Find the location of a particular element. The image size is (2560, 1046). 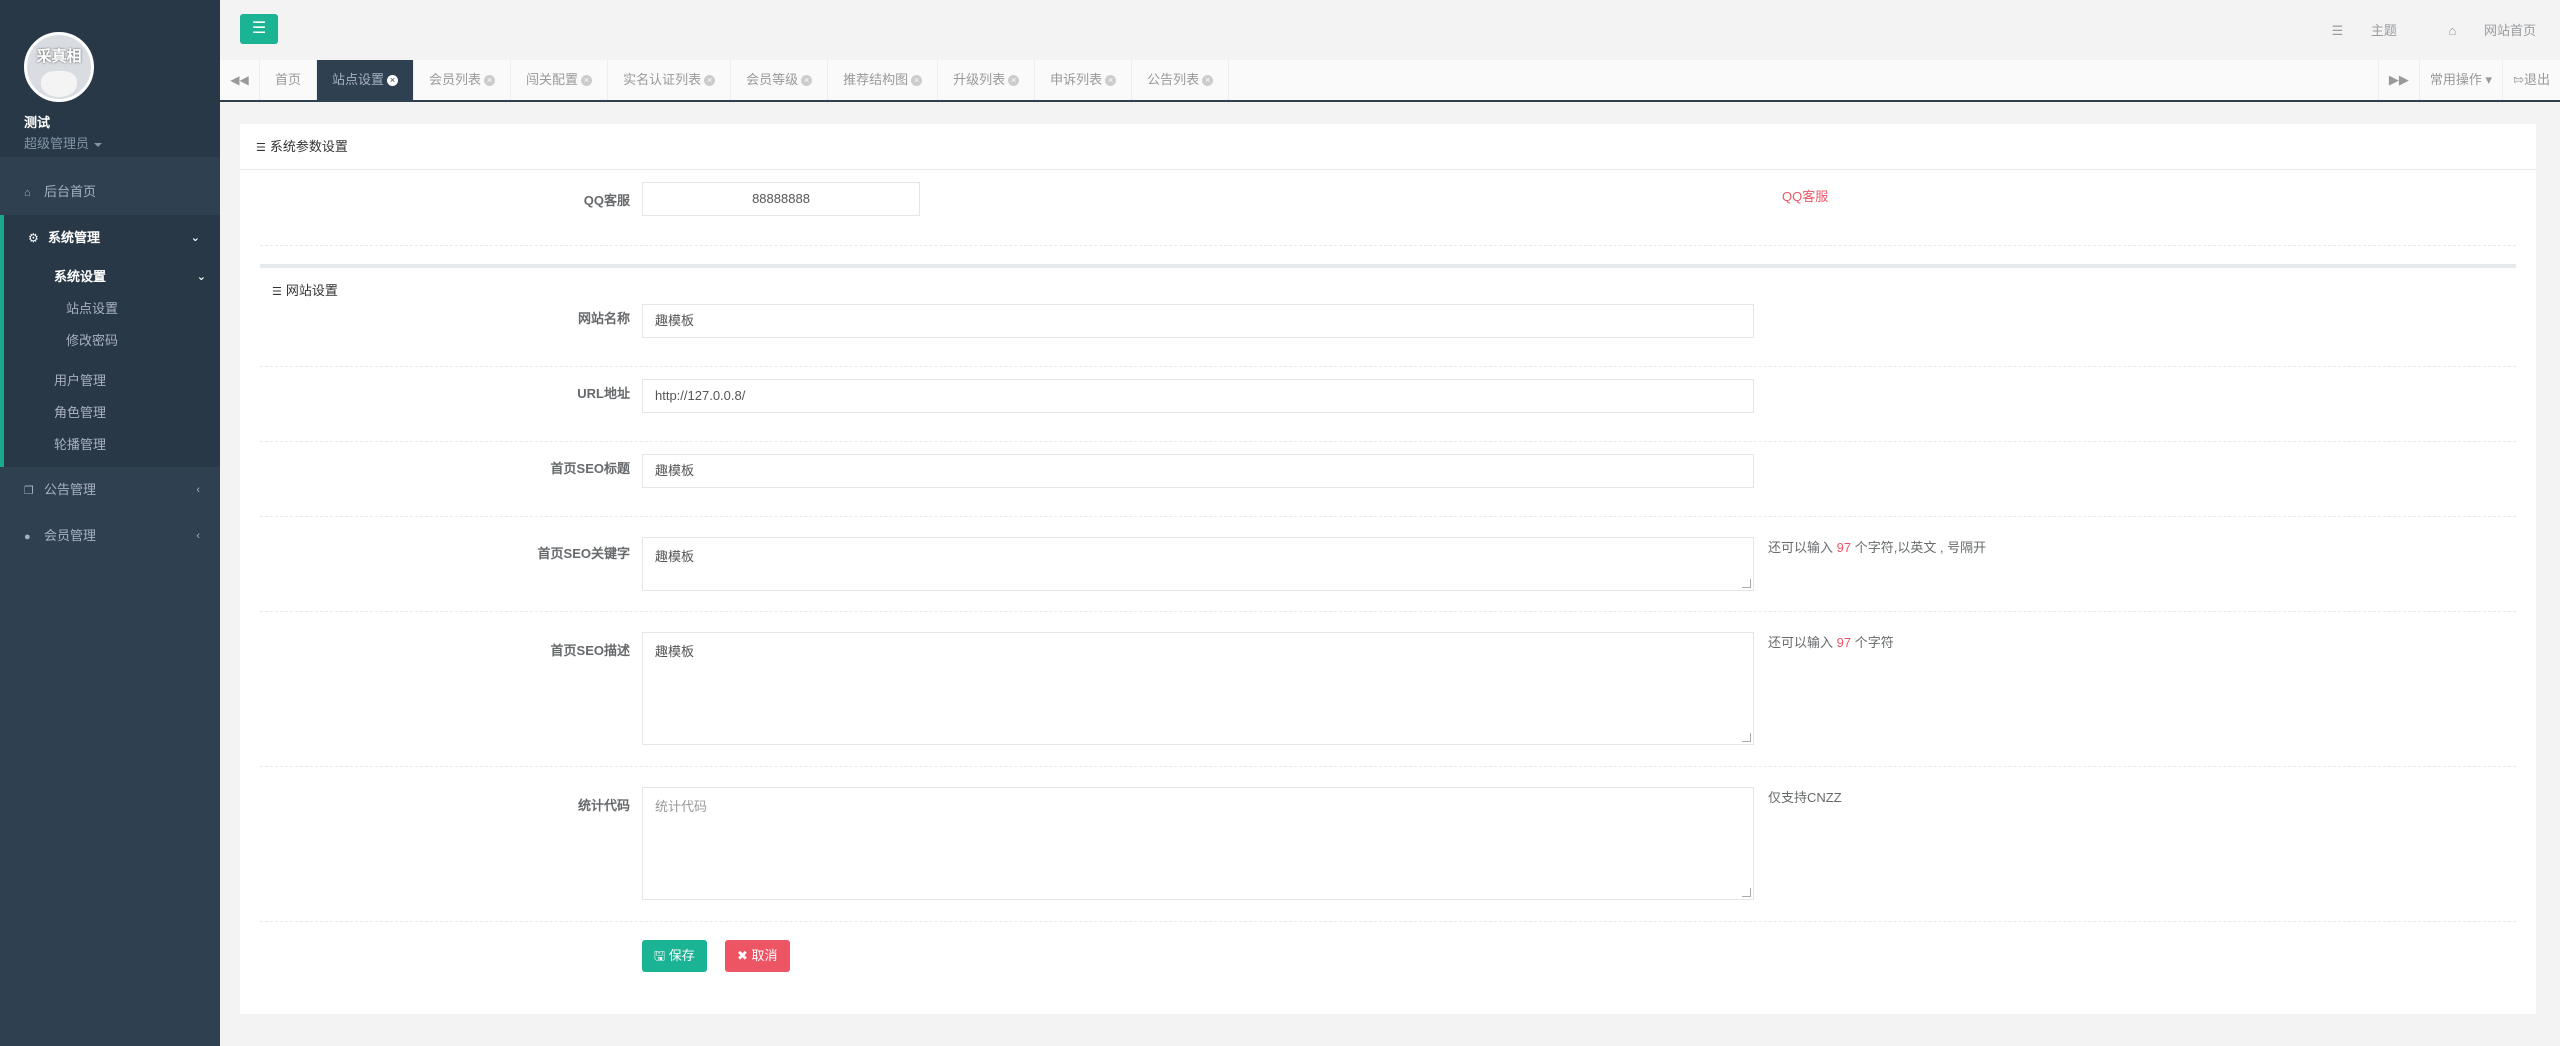

chevron-down-icon: ⌄ is located at coordinates (195, 238).